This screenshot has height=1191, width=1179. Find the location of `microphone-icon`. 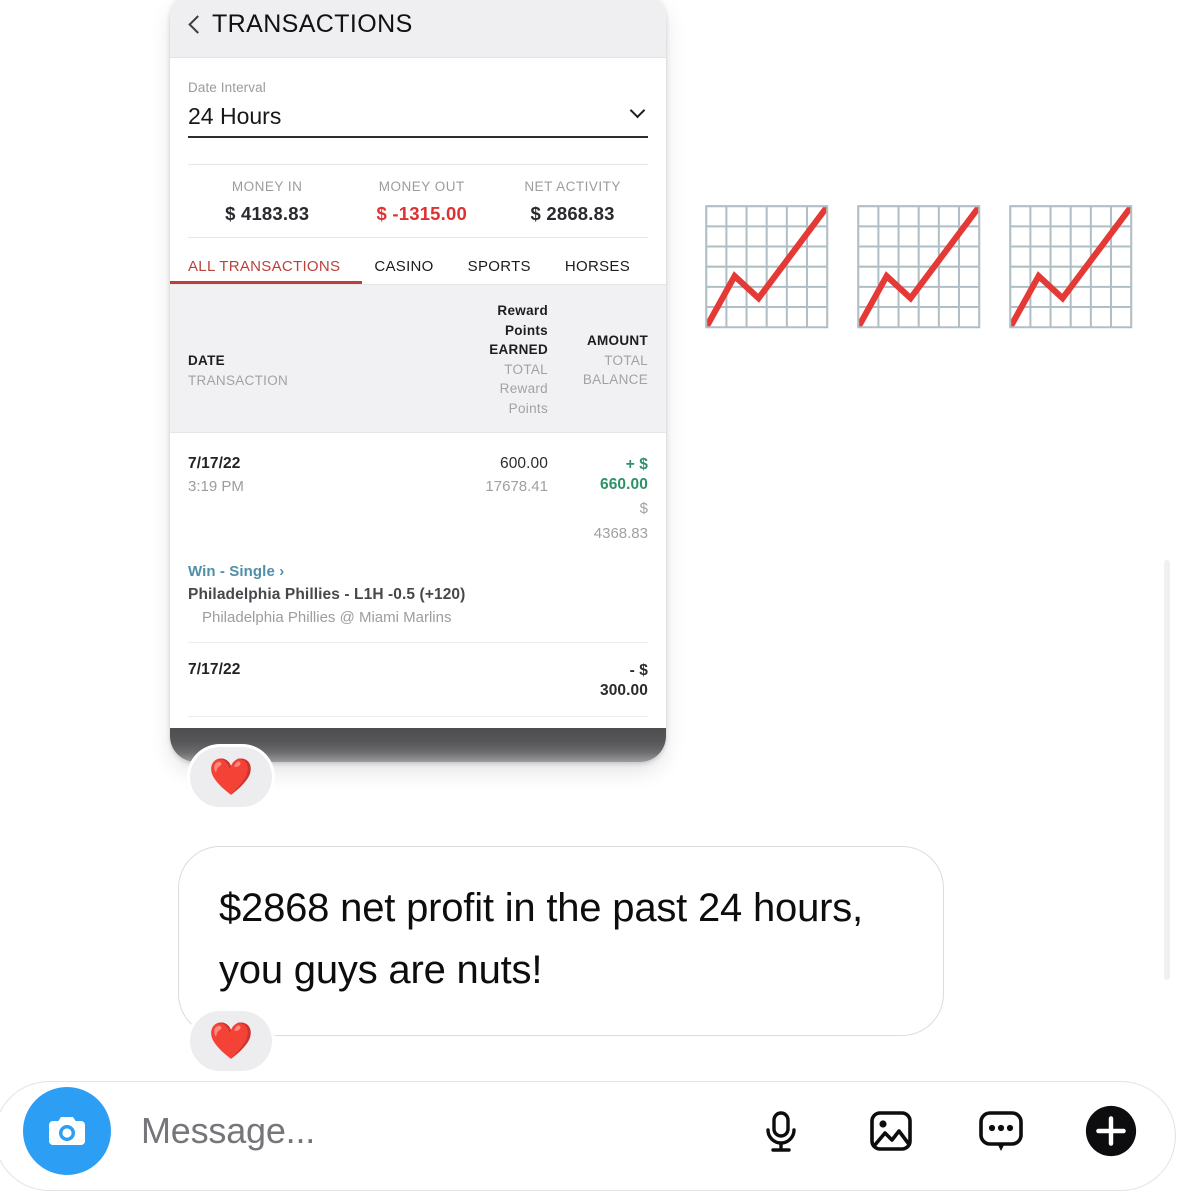

microphone-icon is located at coordinates (781, 1131).